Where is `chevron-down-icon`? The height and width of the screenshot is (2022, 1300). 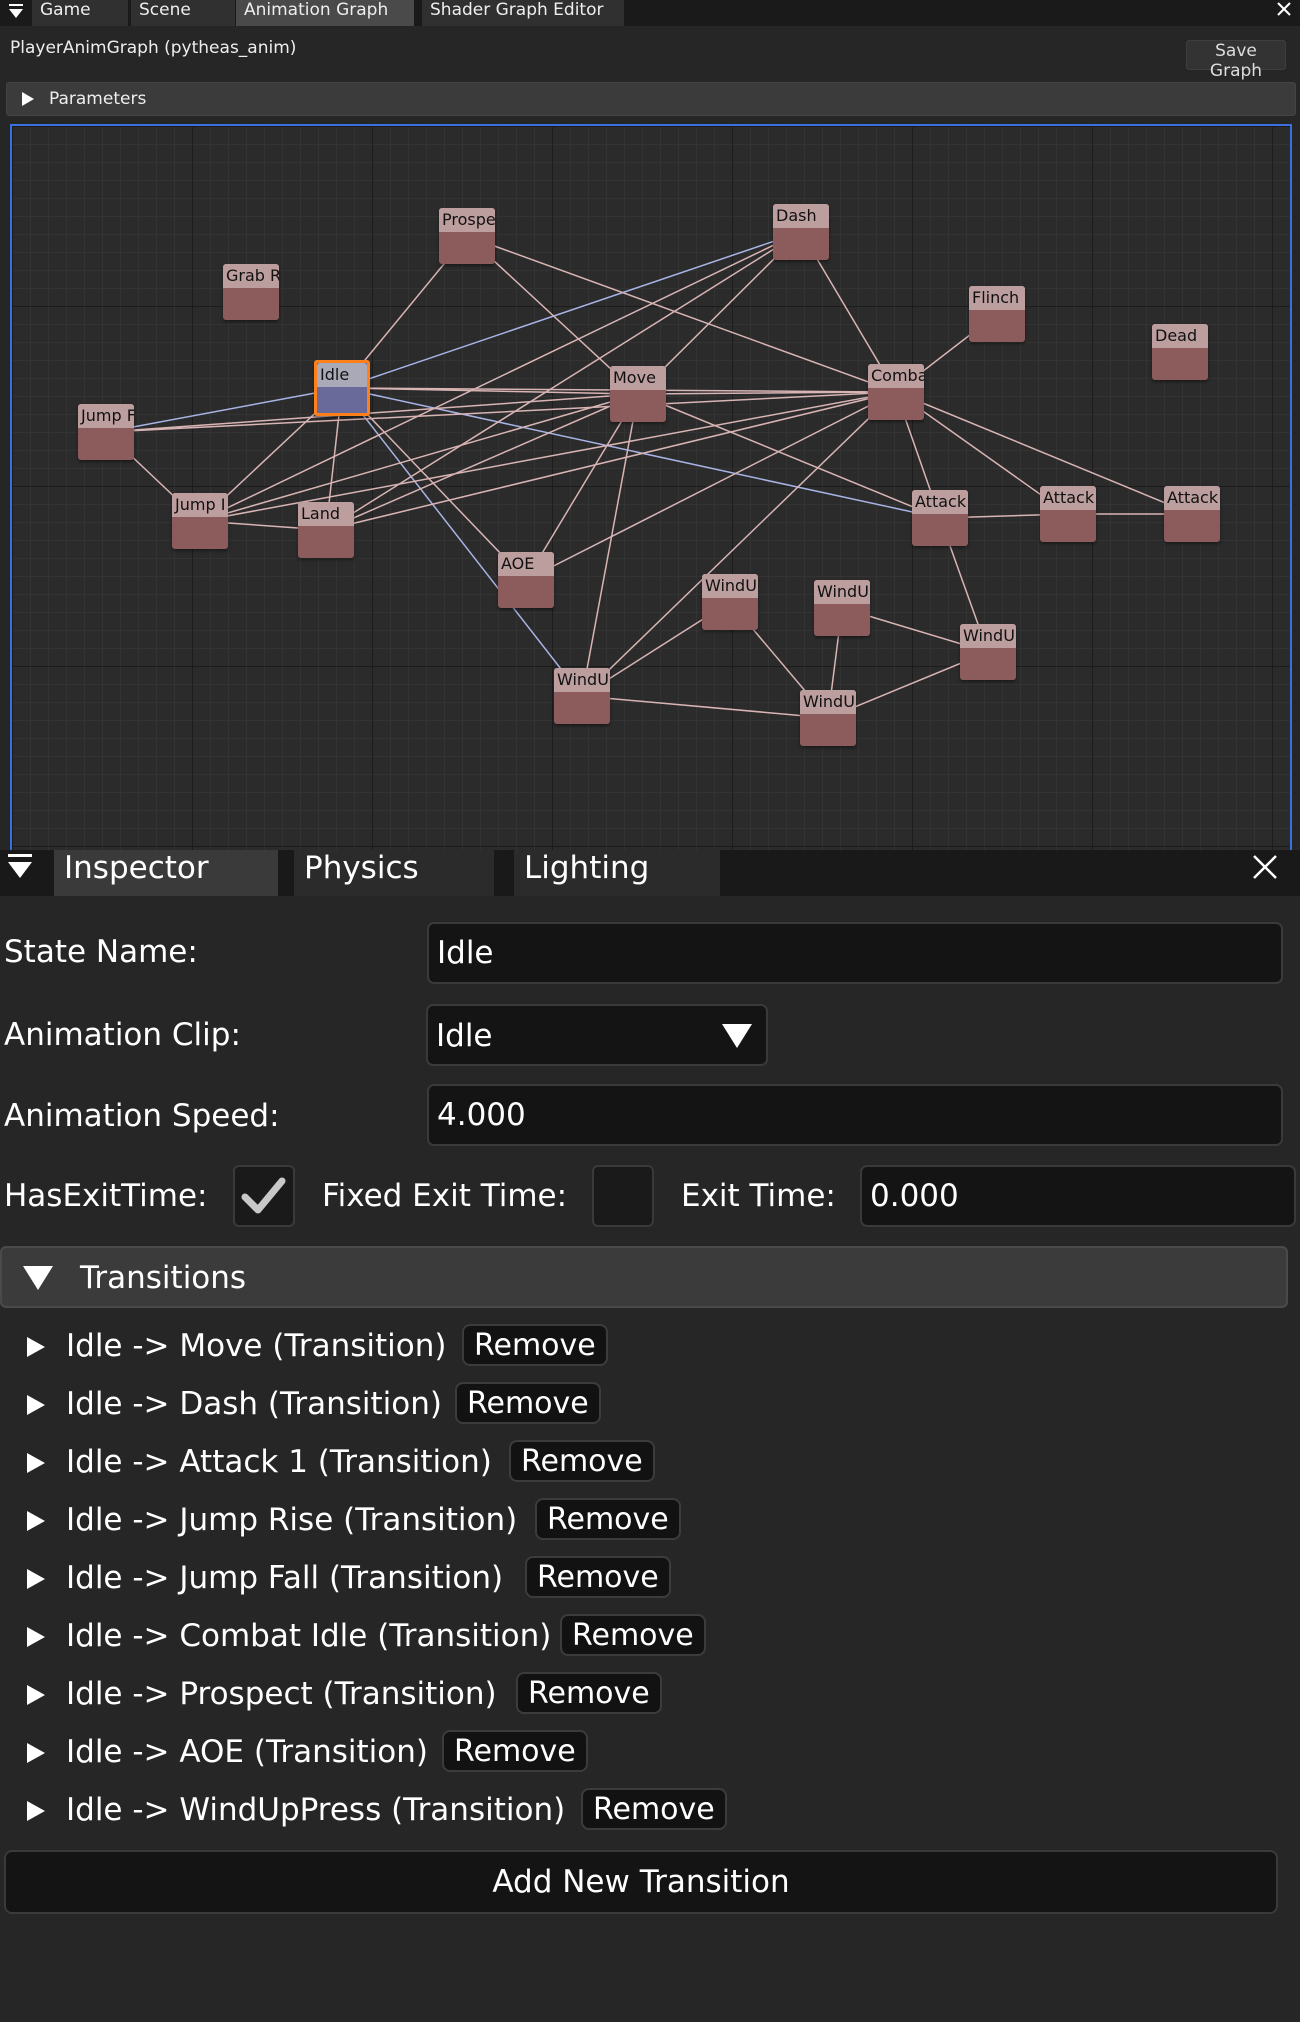
chevron-down-icon is located at coordinates (737, 1036).